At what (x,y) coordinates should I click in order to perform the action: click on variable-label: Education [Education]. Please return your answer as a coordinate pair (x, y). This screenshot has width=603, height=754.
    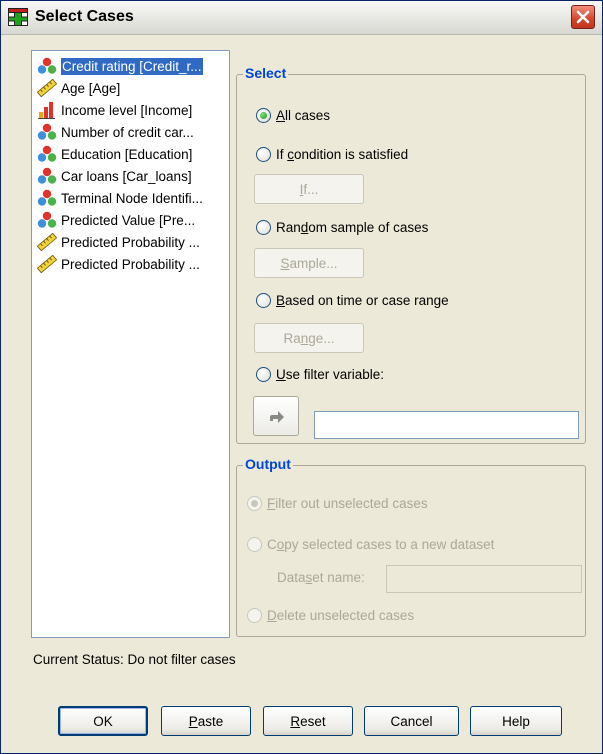
    Looking at the image, I should click on (127, 154).